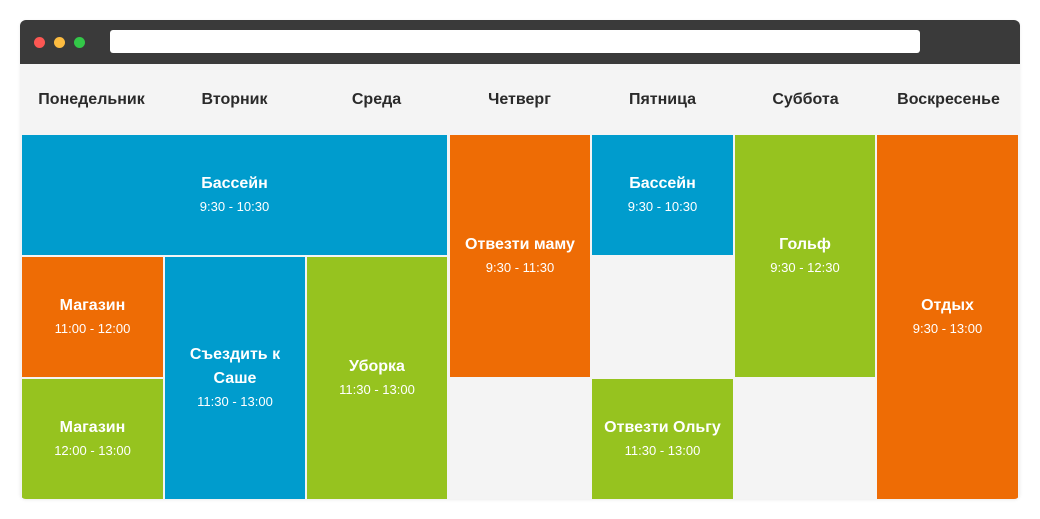 This screenshot has width=1040, height=519. I want to click on day-header-thursday: Четверг, so click(519, 99).